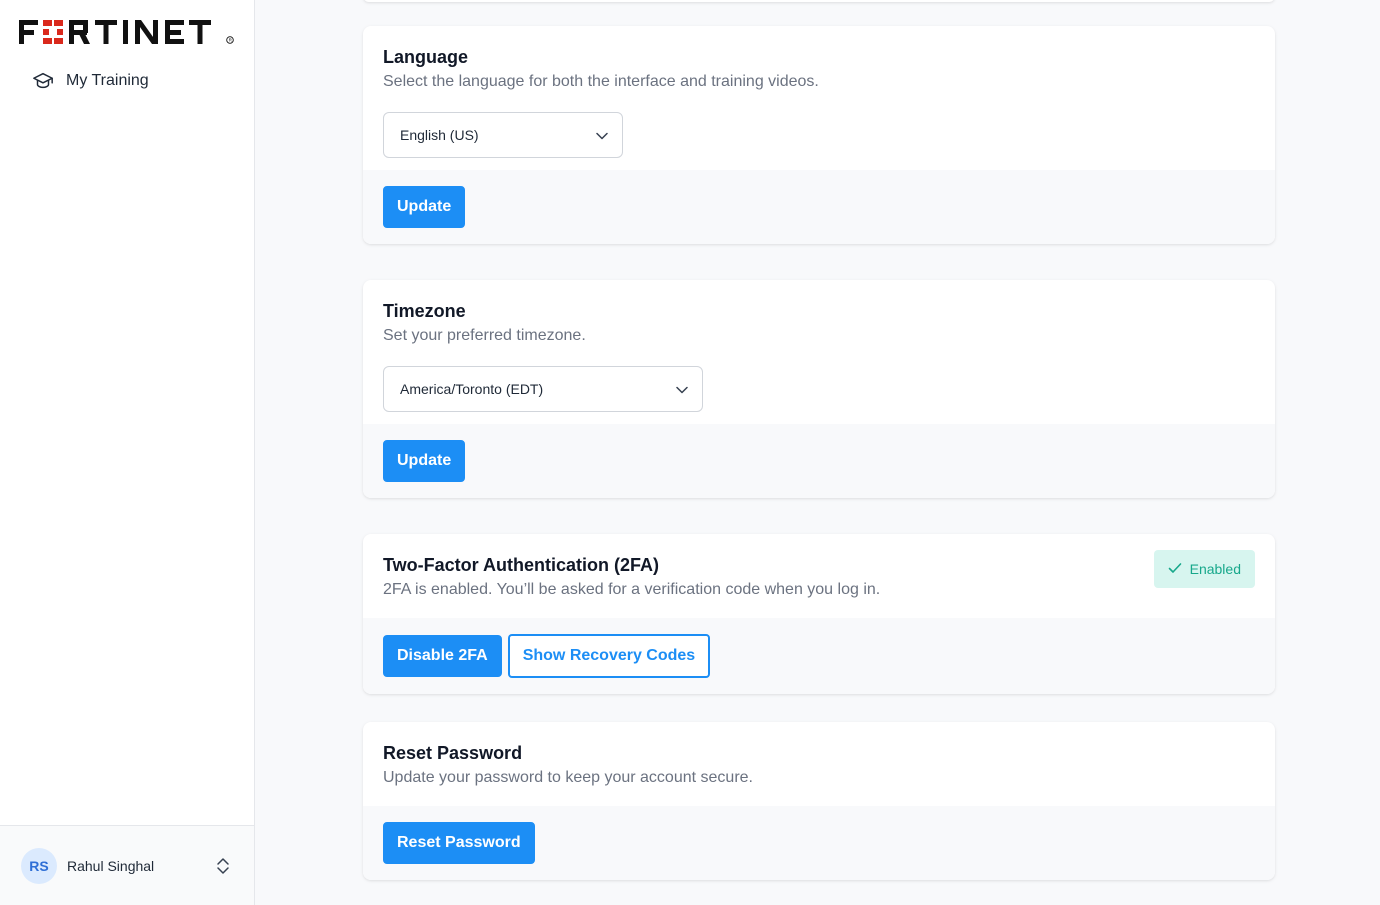 This screenshot has width=1380, height=905. Describe the element at coordinates (107, 80) in the screenshot. I see `sidebar-item-label: My Training` at that location.